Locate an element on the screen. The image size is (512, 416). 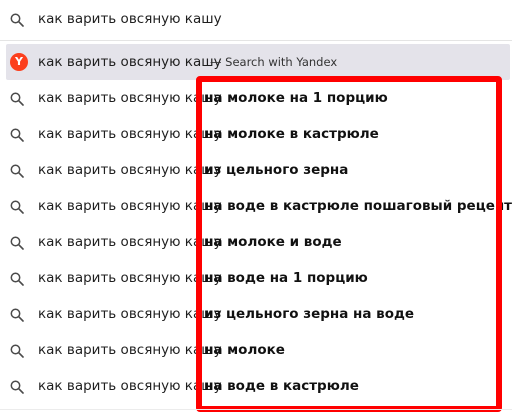
suggestion-item: как варить овсяную кашу на молоке и воде is located at coordinates (256, 242).